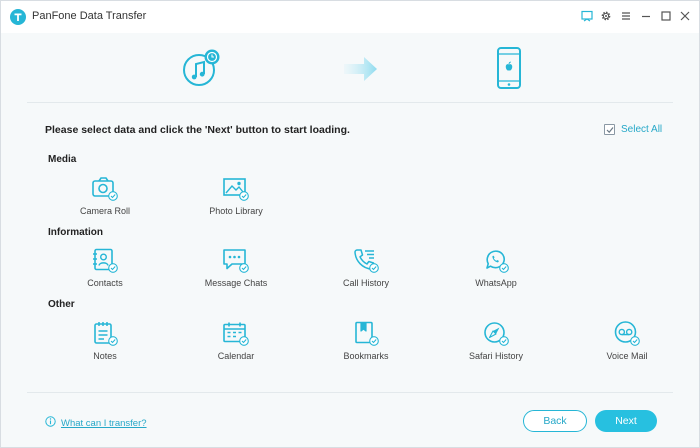 This screenshot has height=448, width=700. What do you see at coordinates (609, 129) in the screenshot?
I see `checkbox-icon` at bounding box center [609, 129].